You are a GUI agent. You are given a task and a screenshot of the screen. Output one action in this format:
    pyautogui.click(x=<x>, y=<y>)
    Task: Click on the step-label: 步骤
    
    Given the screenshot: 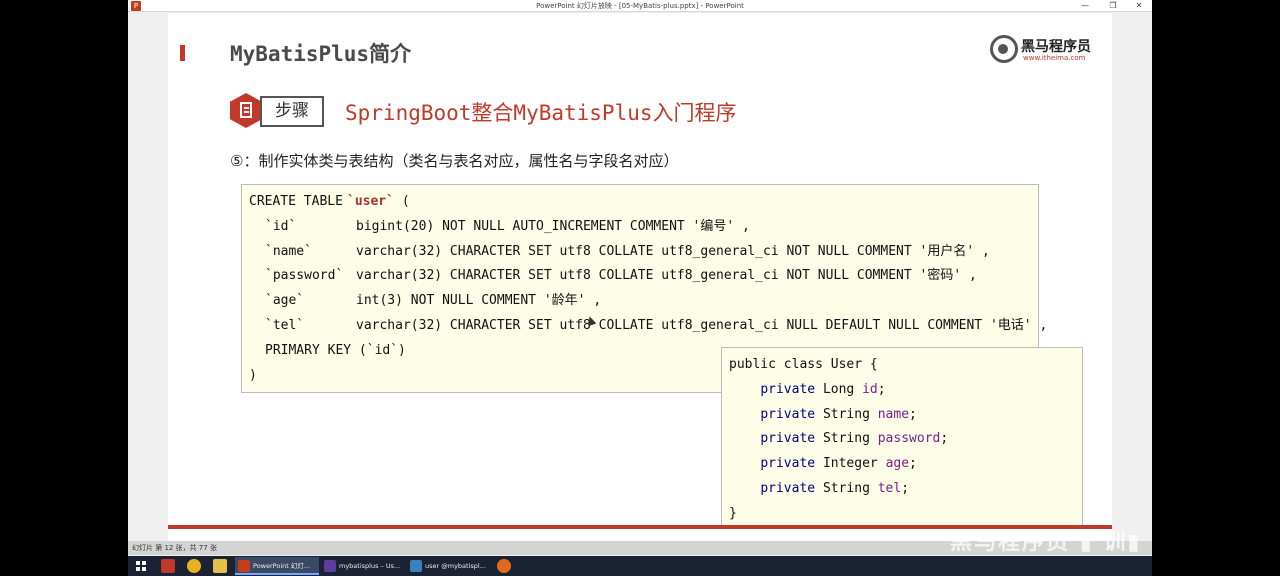 What is the action you would take?
    pyautogui.click(x=292, y=111)
    